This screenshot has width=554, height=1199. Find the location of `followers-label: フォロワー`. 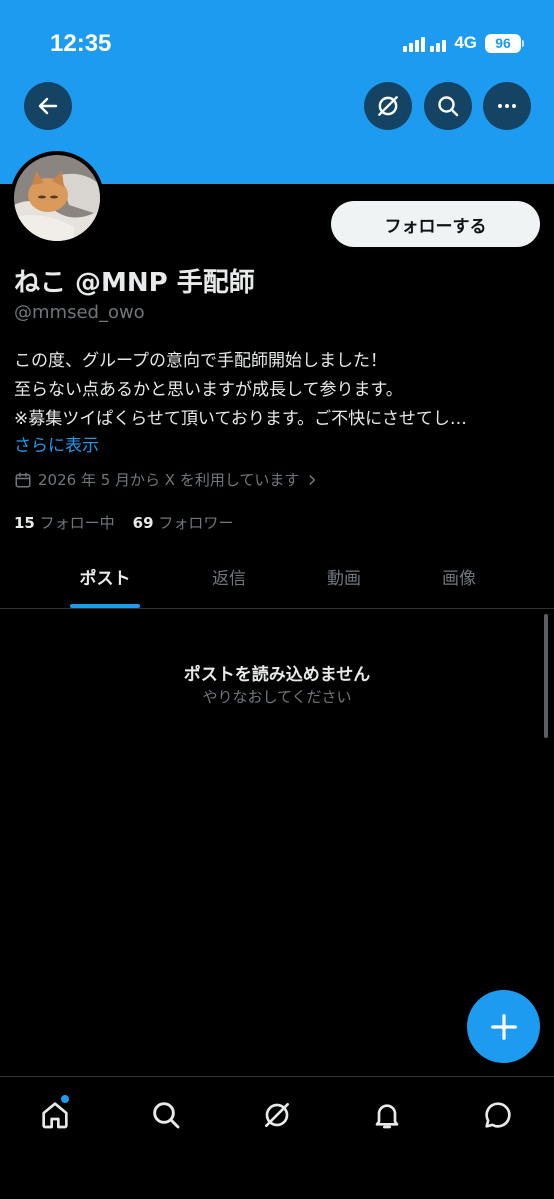

followers-label: フォロワー is located at coordinates (196, 523).